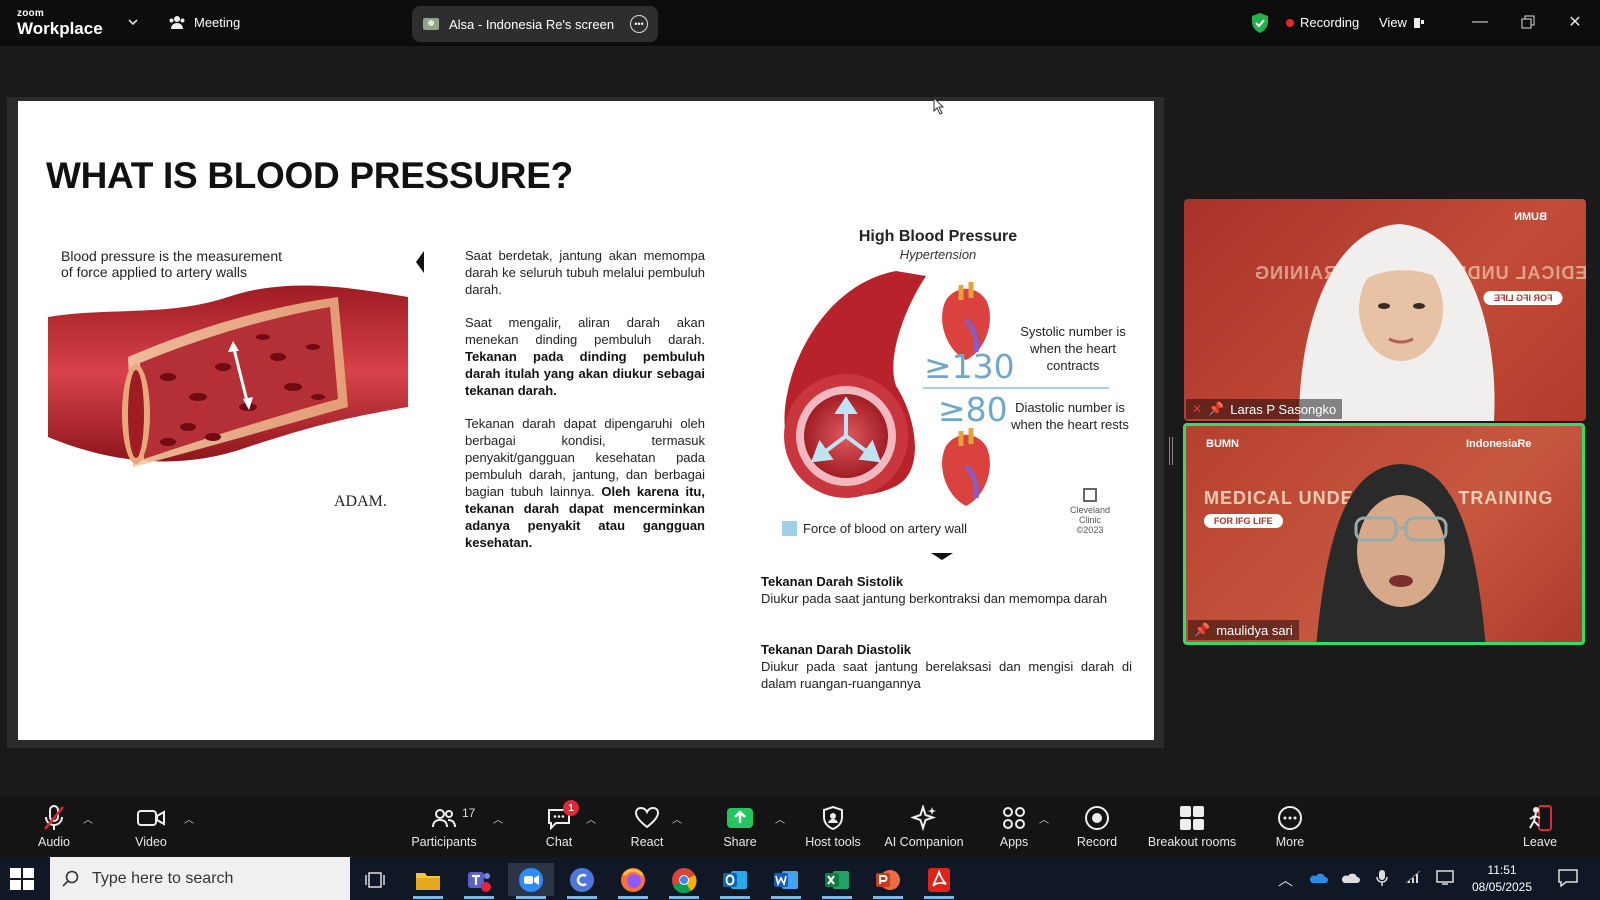 The width and height of the screenshot is (1600, 900). I want to click on display-settings-icon, so click(1445, 877).